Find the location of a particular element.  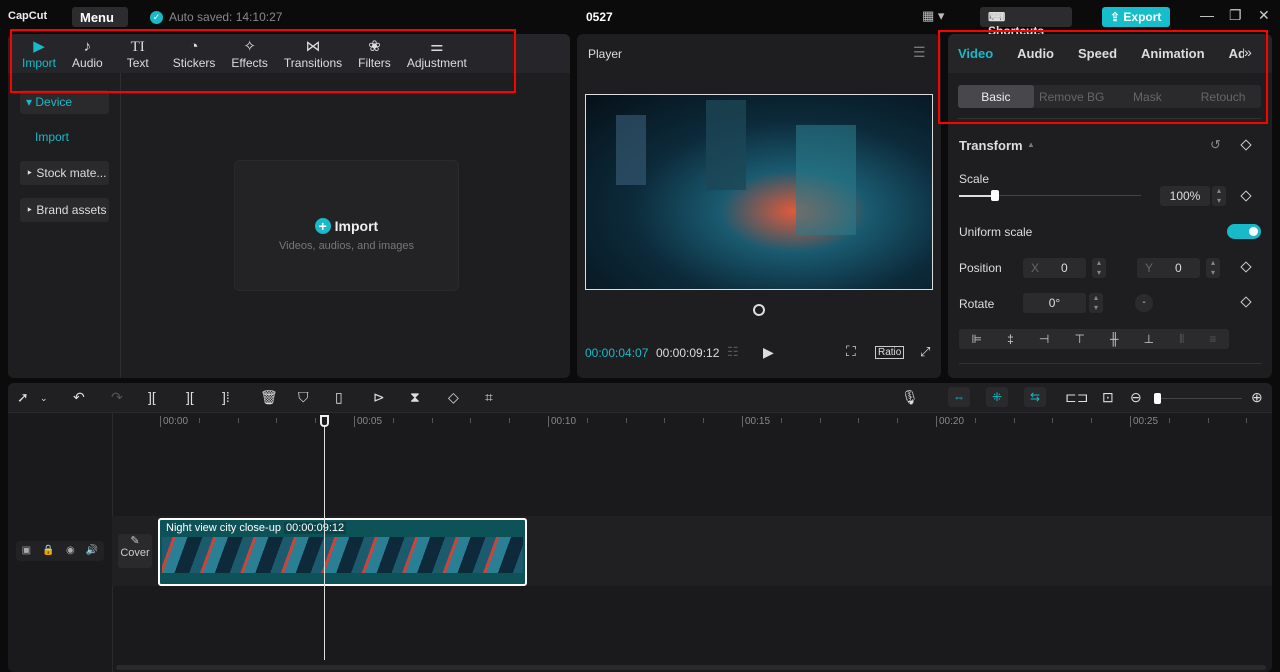

sidebar-item-import: Import is located at coordinates (64, 137).